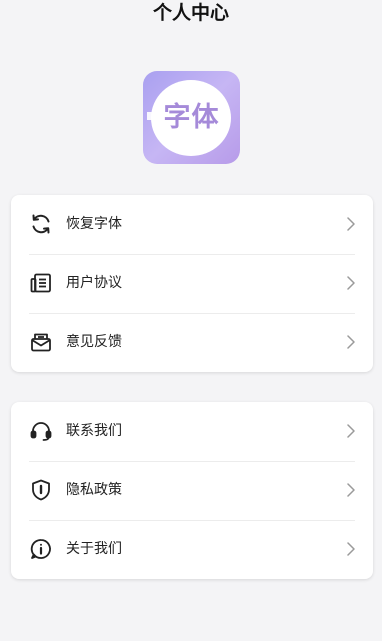 The image size is (382, 641). I want to click on menu-item-label: 关于我们, so click(94, 549).